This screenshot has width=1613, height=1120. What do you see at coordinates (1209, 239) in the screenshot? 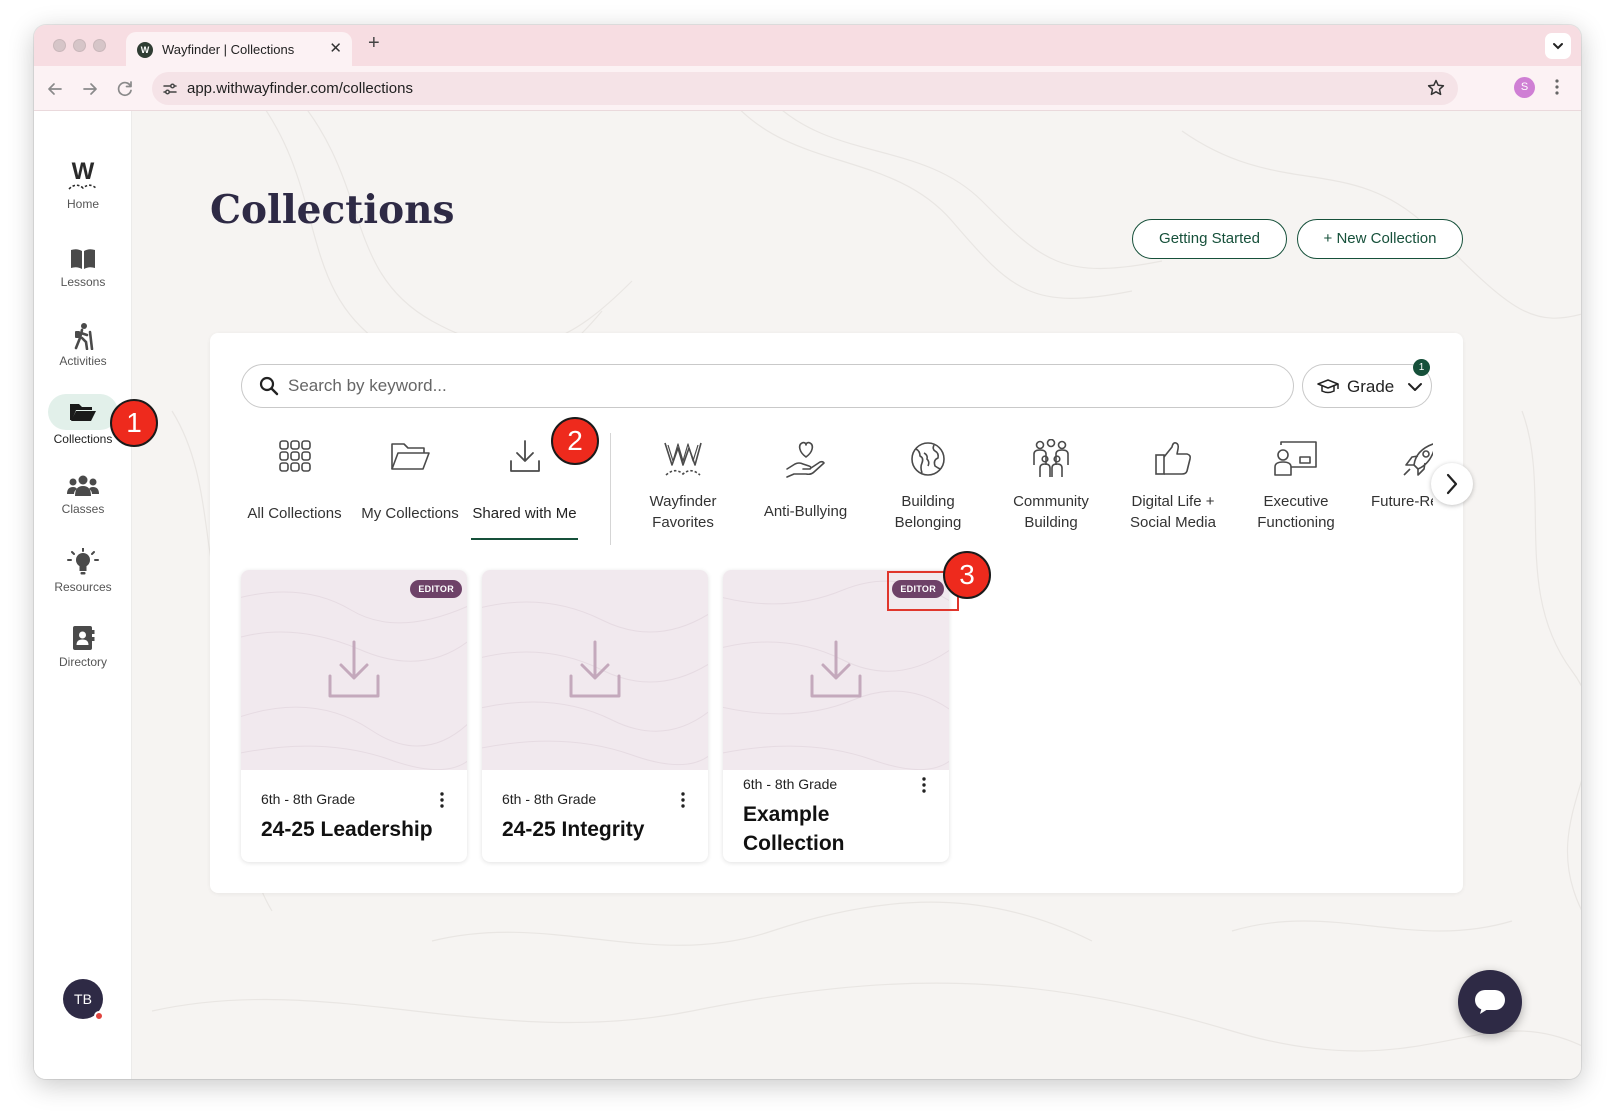
I see `getting-started-button: Getting Started` at bounding box center [1209, 239].